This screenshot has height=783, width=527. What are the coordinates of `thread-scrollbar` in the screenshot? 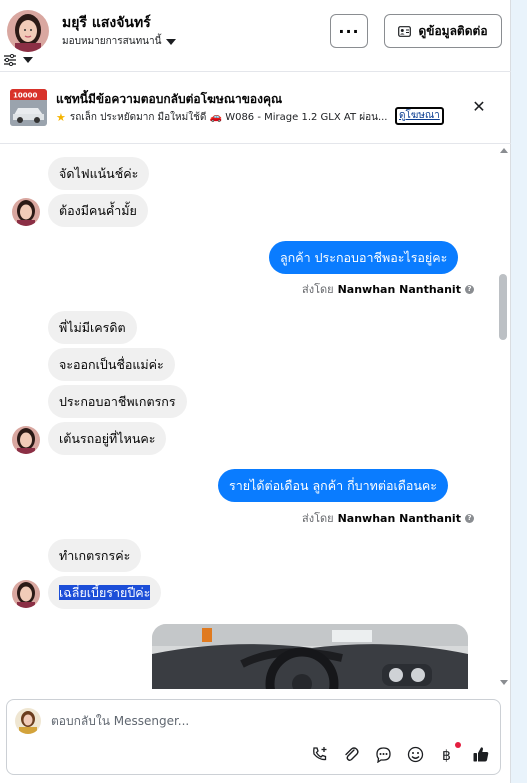 It's located at (503, 416).